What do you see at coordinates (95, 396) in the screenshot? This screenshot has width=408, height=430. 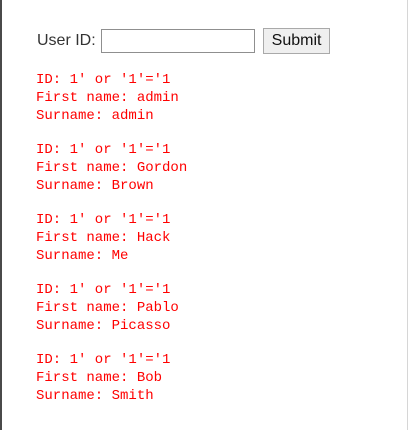 I see `result-surname: Surname: Smith` at bounding box center [95, 396].